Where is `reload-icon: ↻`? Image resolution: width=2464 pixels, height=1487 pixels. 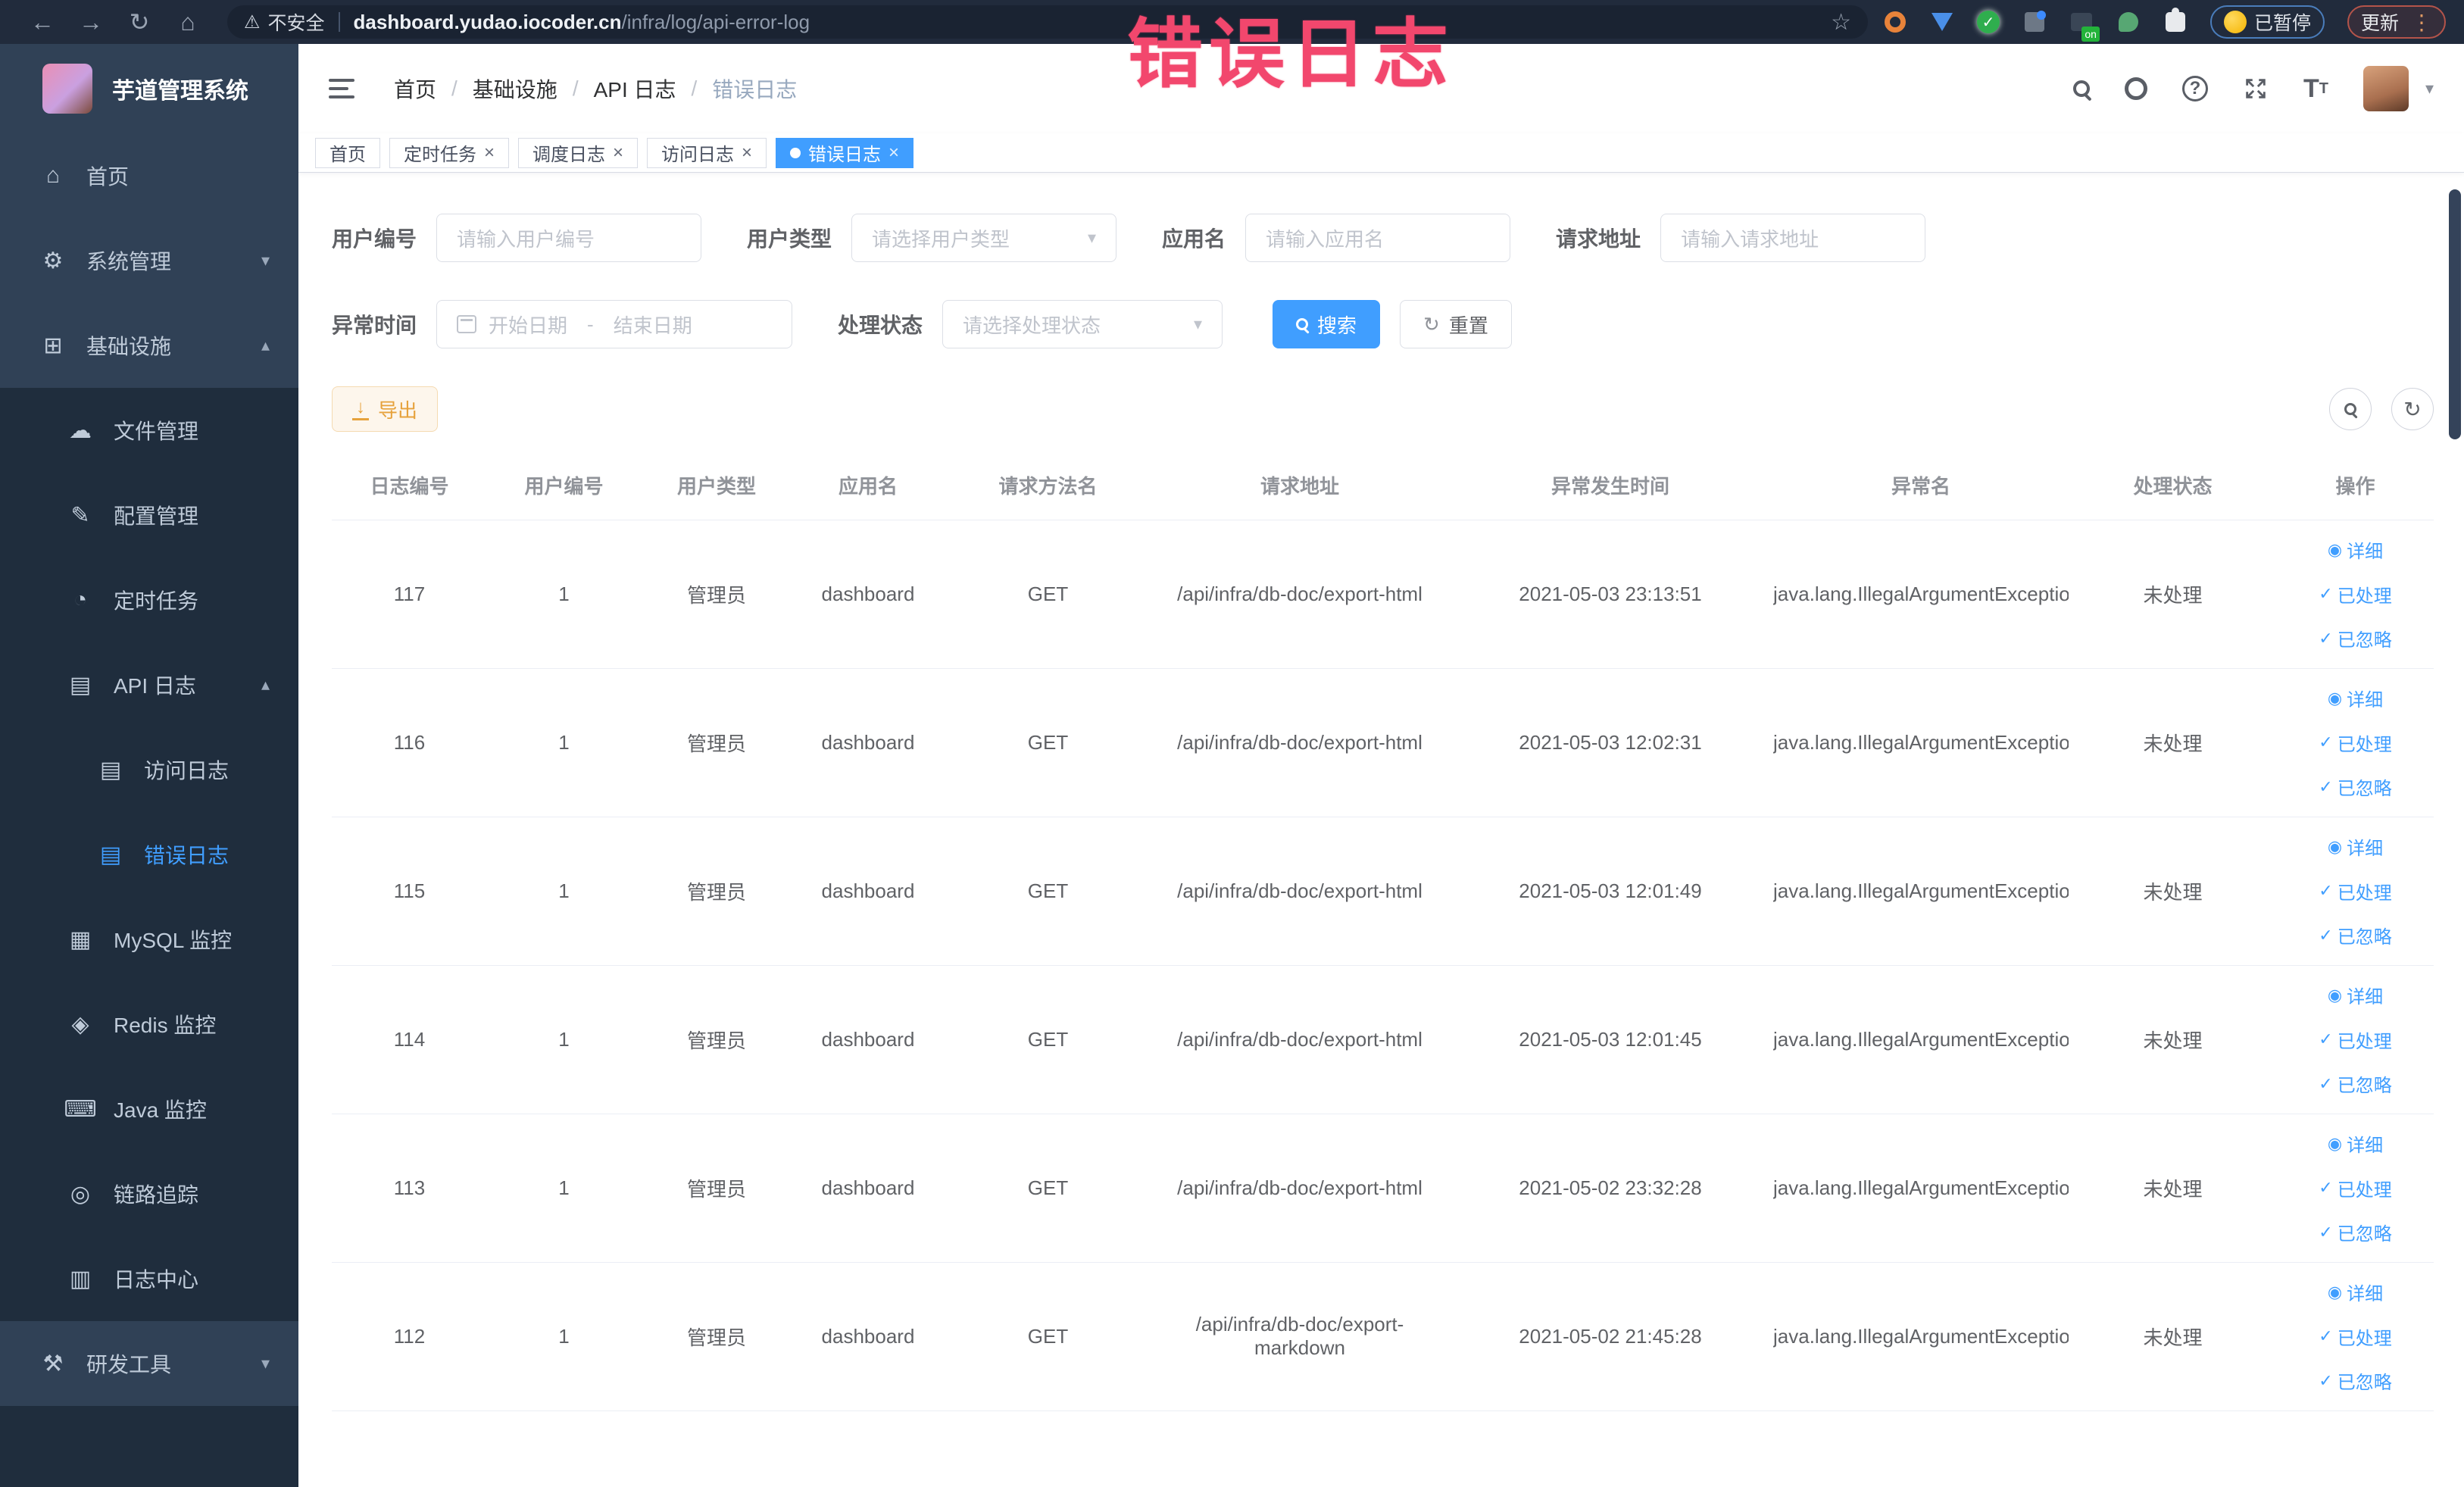 reload-icon: ↻ is located at coordinates (139, 22).